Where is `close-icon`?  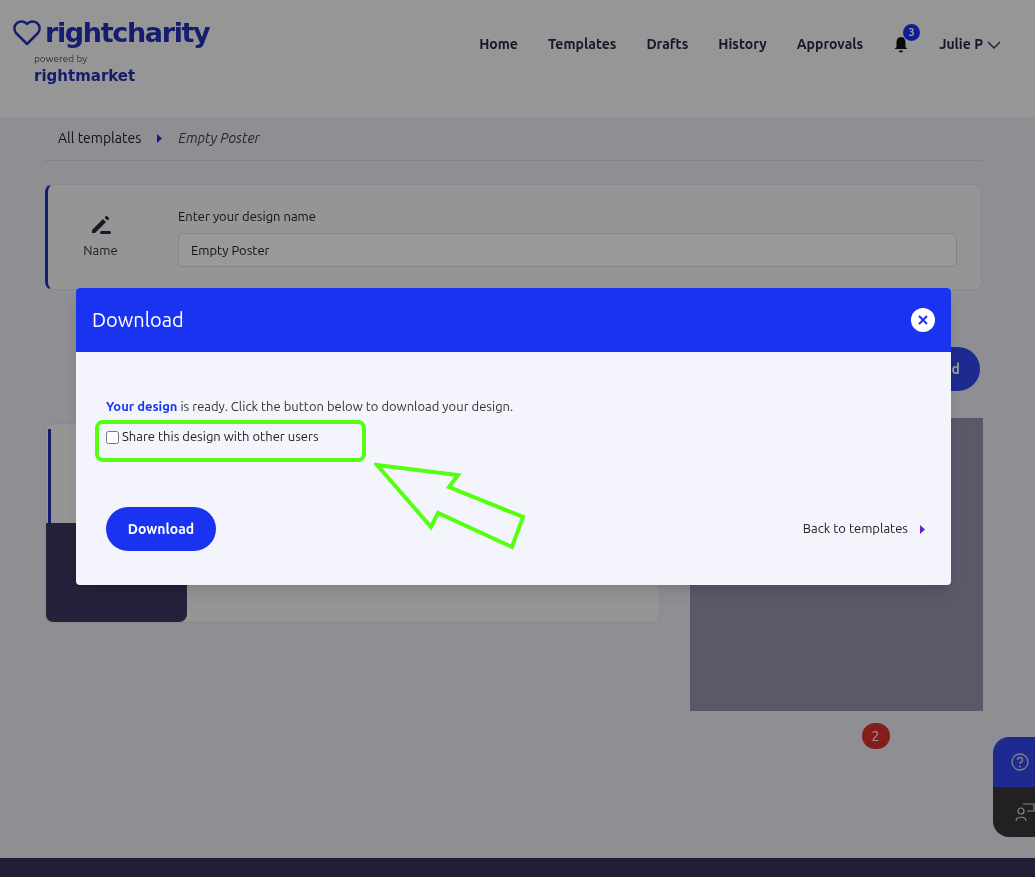
close-icon is located at coordinates (923, 320).